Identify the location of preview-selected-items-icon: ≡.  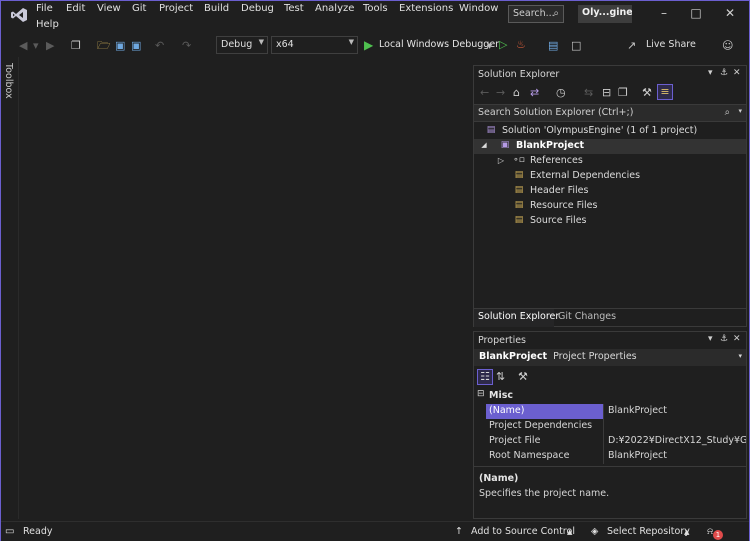
(665, 92).